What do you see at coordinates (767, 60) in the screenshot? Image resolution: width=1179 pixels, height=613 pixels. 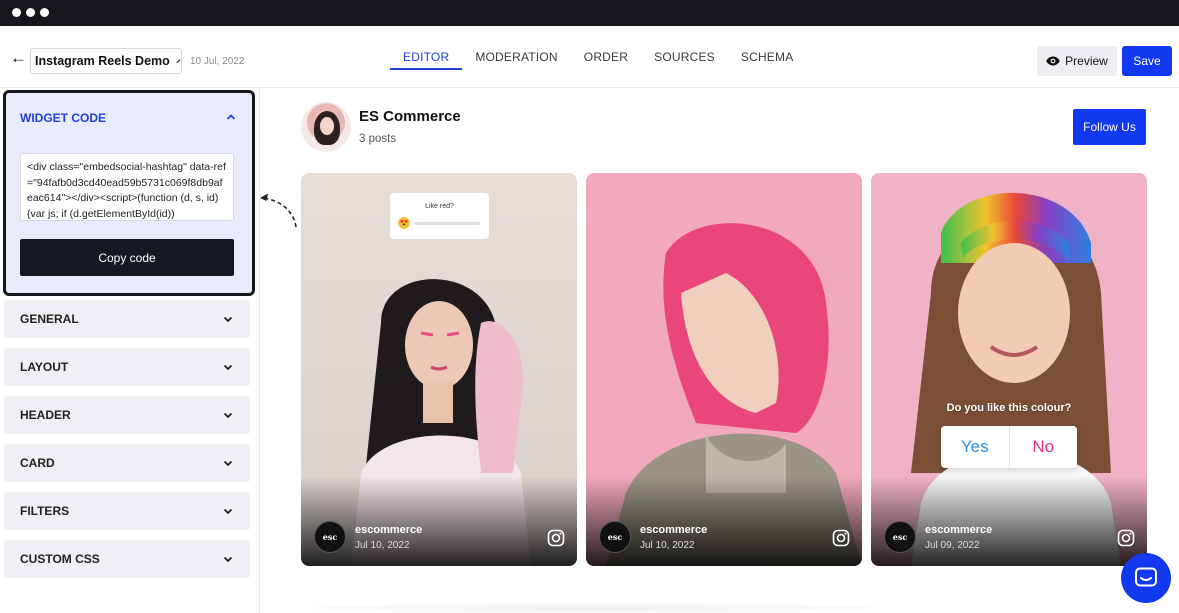 I see `tab-schema: SCHEMA` at bounding box center [767, 60].